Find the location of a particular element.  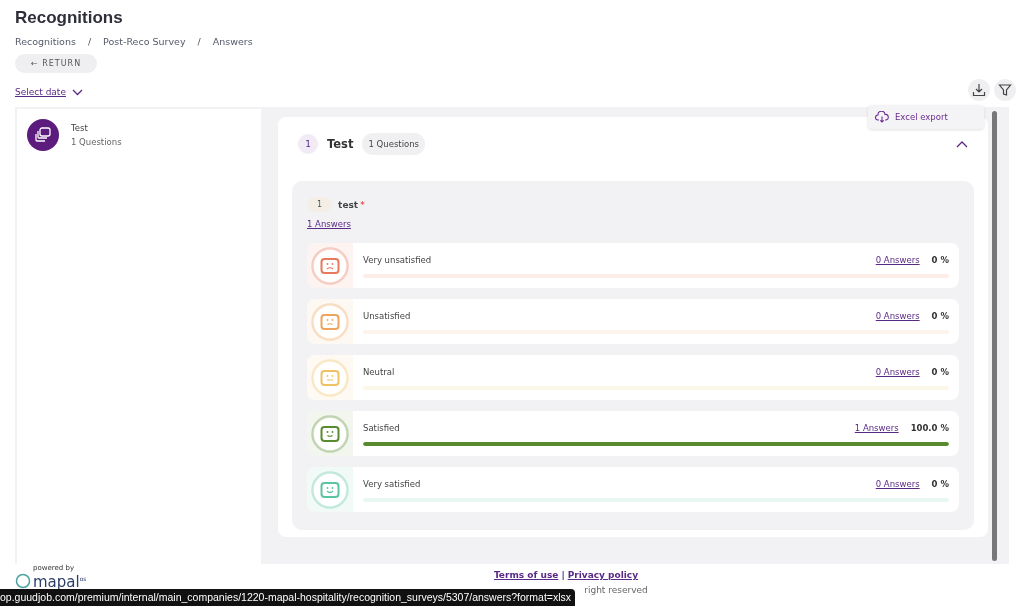

copyright-text: right reserved is located at coordinates (615, 590).